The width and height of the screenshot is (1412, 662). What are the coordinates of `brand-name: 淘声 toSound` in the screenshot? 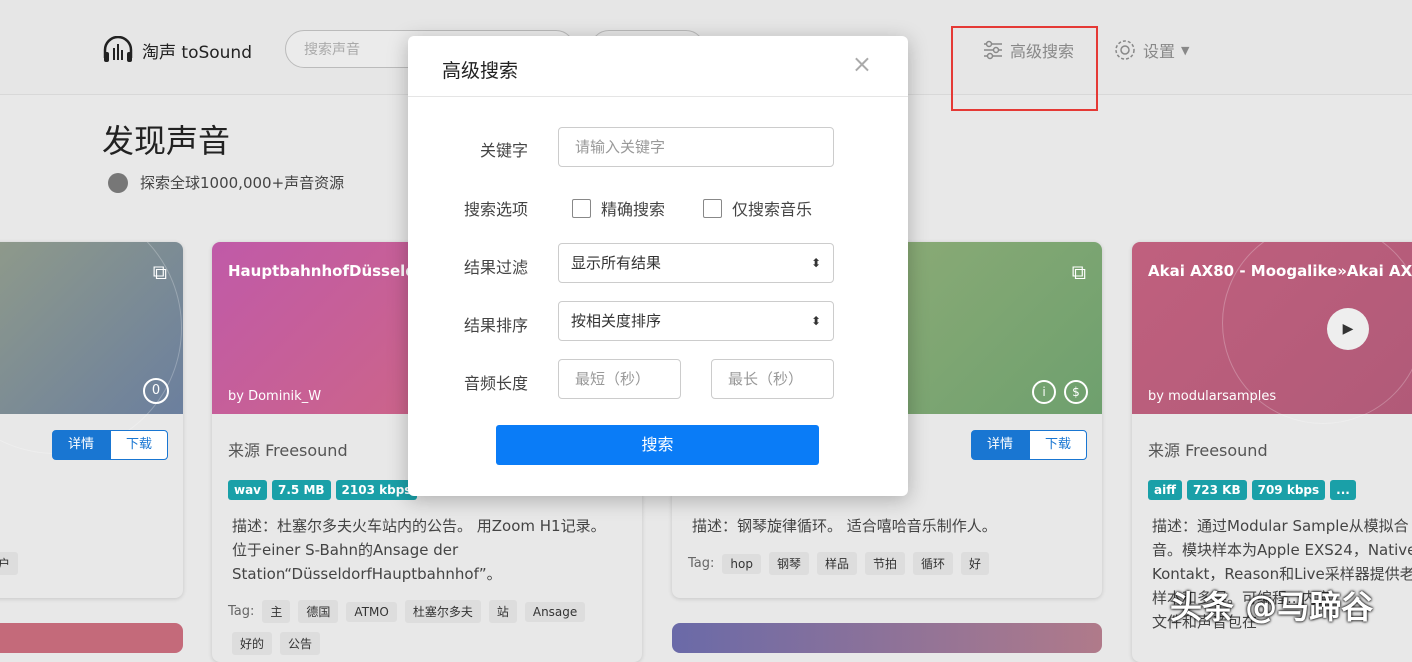 It's located at (197, 52).